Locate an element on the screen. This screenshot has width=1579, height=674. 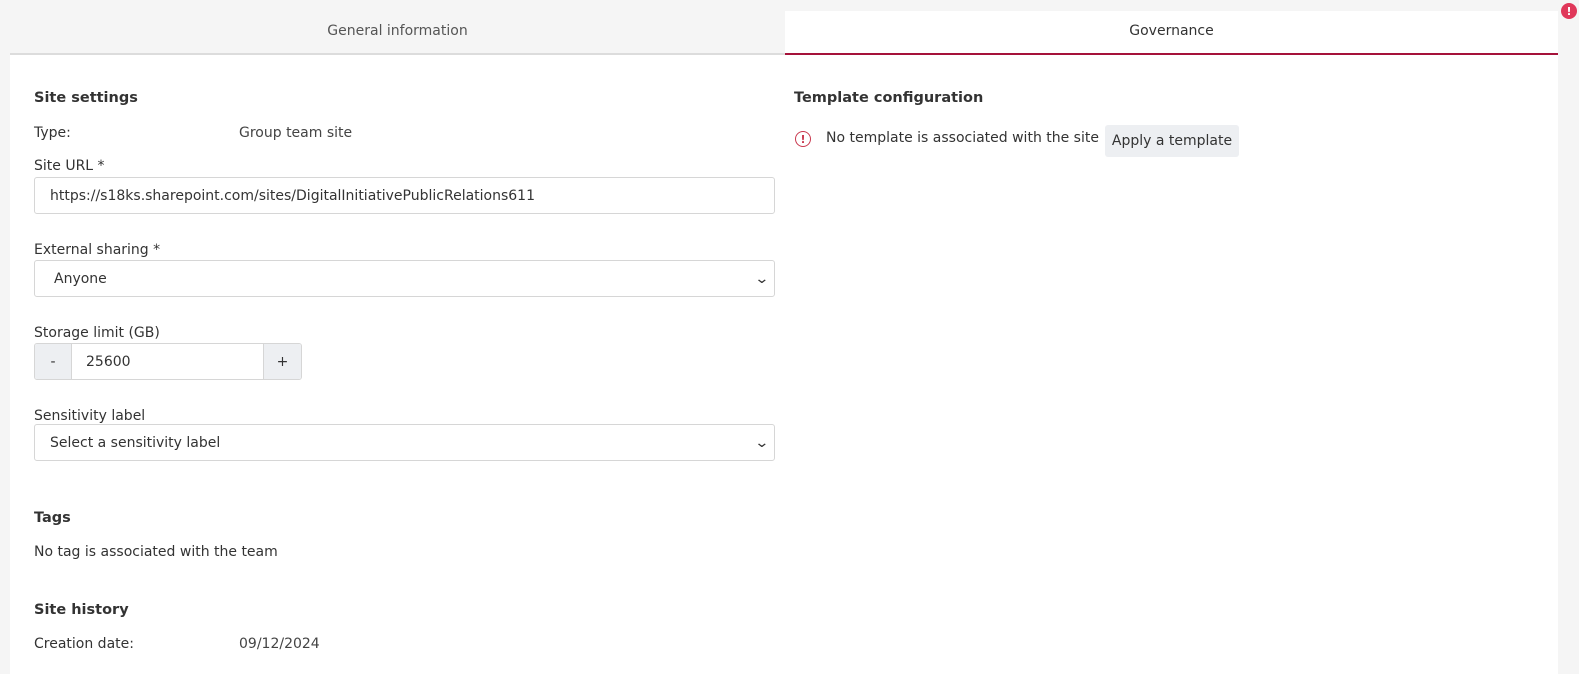
tab-governance: Governance is located at coordinates (1171, 33).